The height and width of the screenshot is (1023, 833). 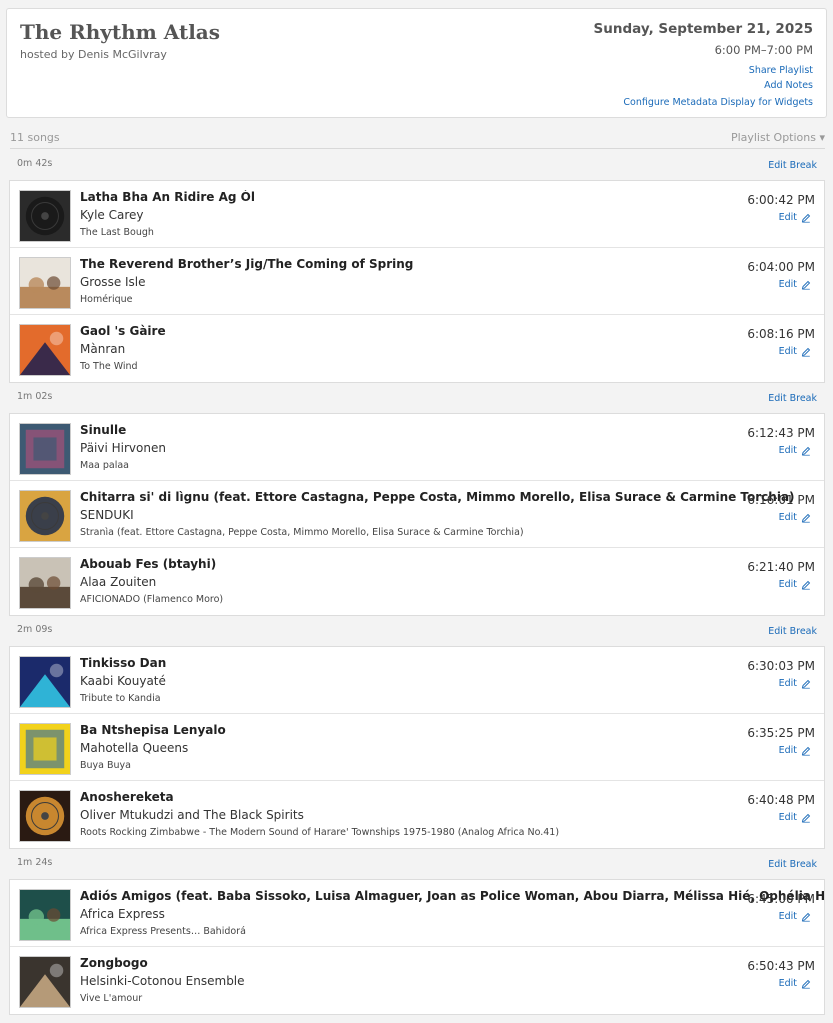 What do you see at coordinates (417, 631) in the screenshot?
I see `break-row: 2m 09s Edit Break` at bounding box center [417, 631].